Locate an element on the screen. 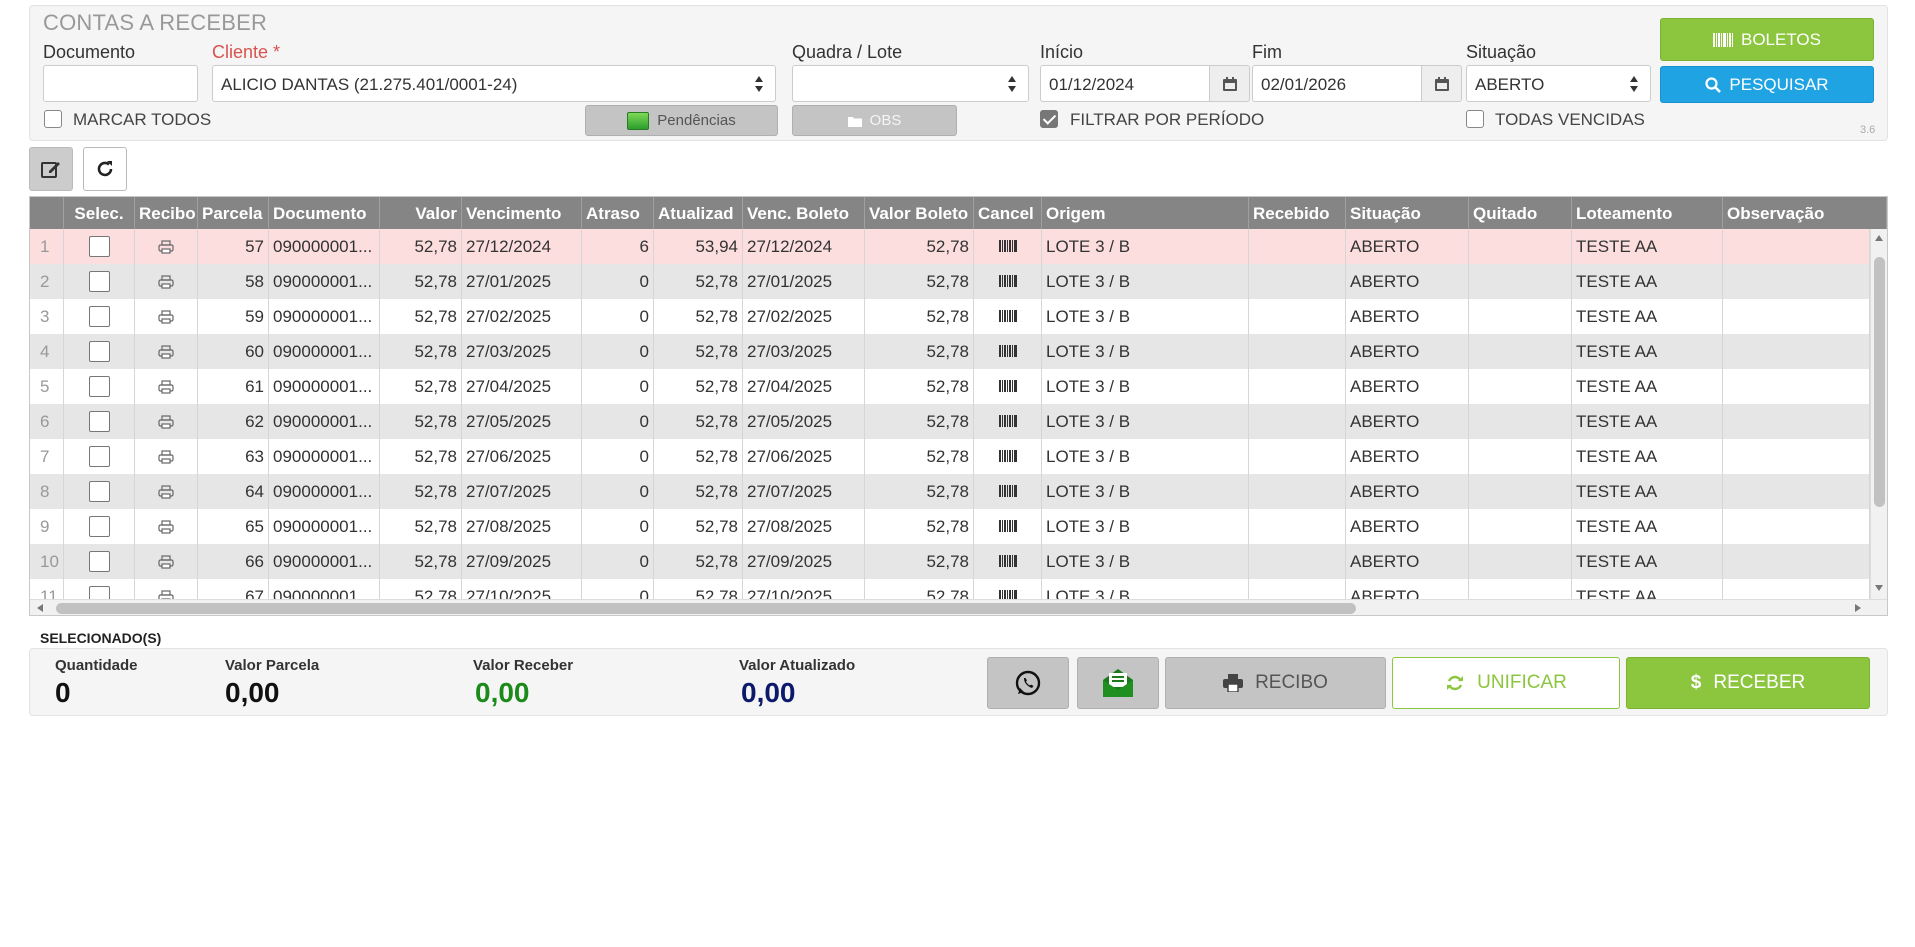 This screenshot has height=947, width=1915. header-cancel: Cancel is located at coordinates (1008, 213).